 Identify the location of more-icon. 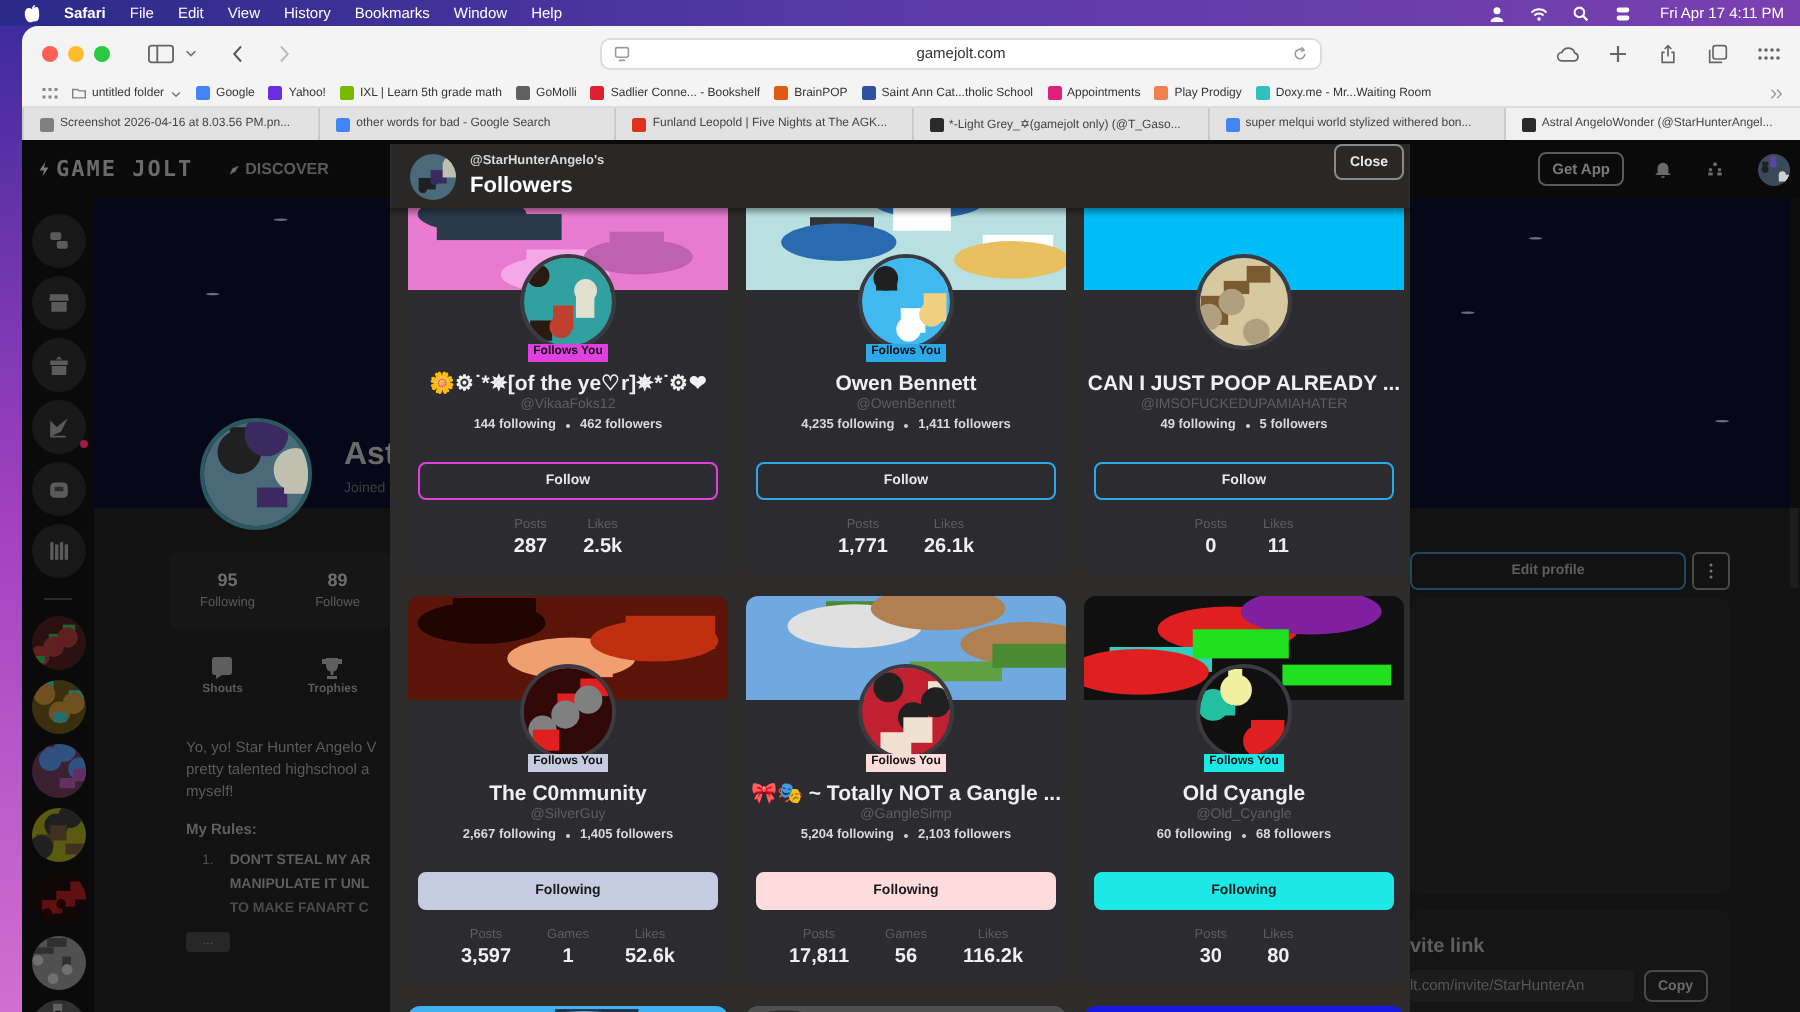
(1711, 571).